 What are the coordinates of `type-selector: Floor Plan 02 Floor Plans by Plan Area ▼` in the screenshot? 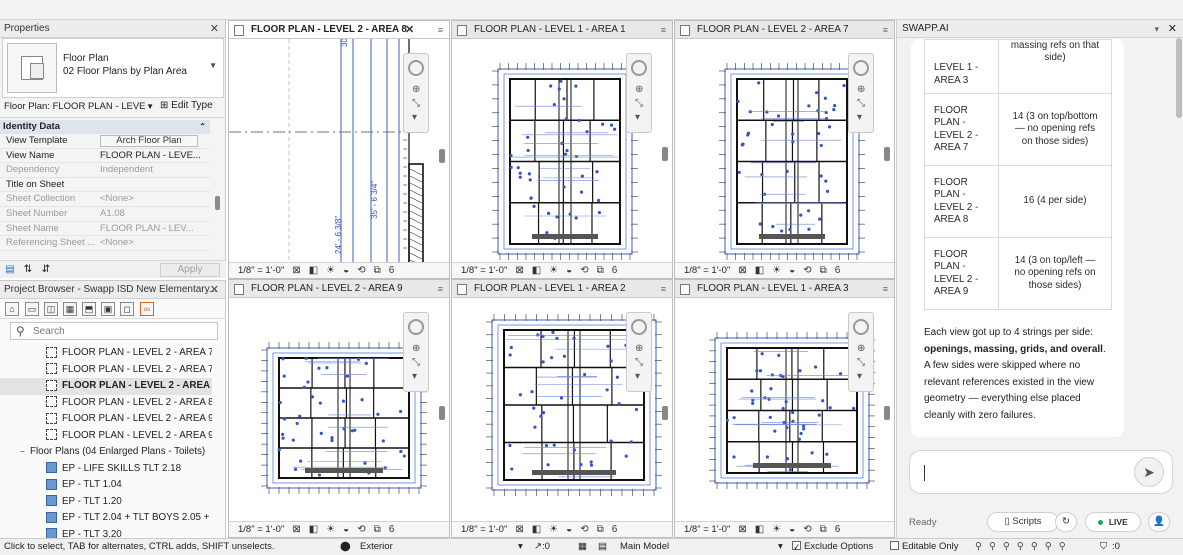 It's located at (113, 68).